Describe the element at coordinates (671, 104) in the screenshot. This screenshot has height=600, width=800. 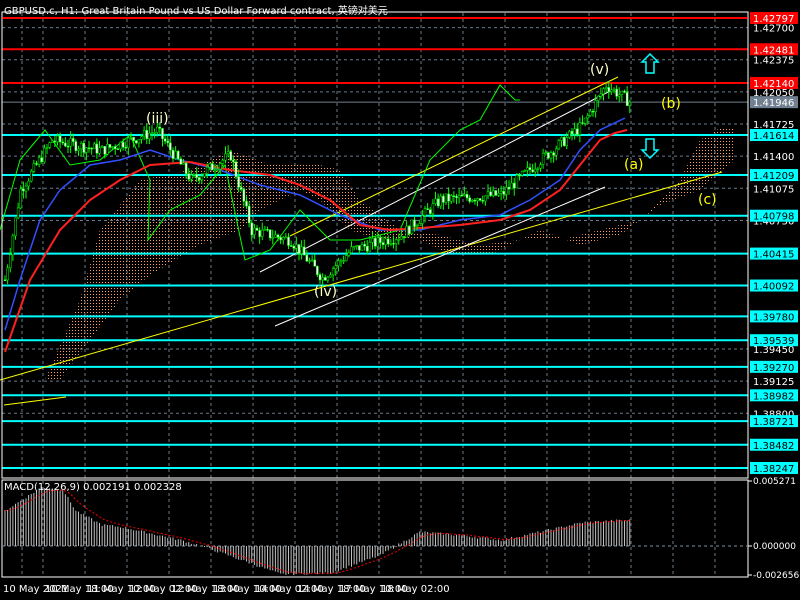
I see `wave-label-b: (b)` at that location.